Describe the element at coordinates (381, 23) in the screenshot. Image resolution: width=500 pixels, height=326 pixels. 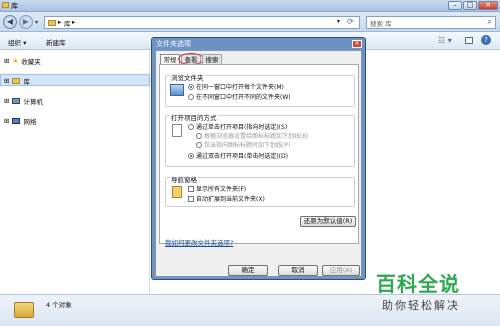
I see `search-input: 搜索 库` at that location.